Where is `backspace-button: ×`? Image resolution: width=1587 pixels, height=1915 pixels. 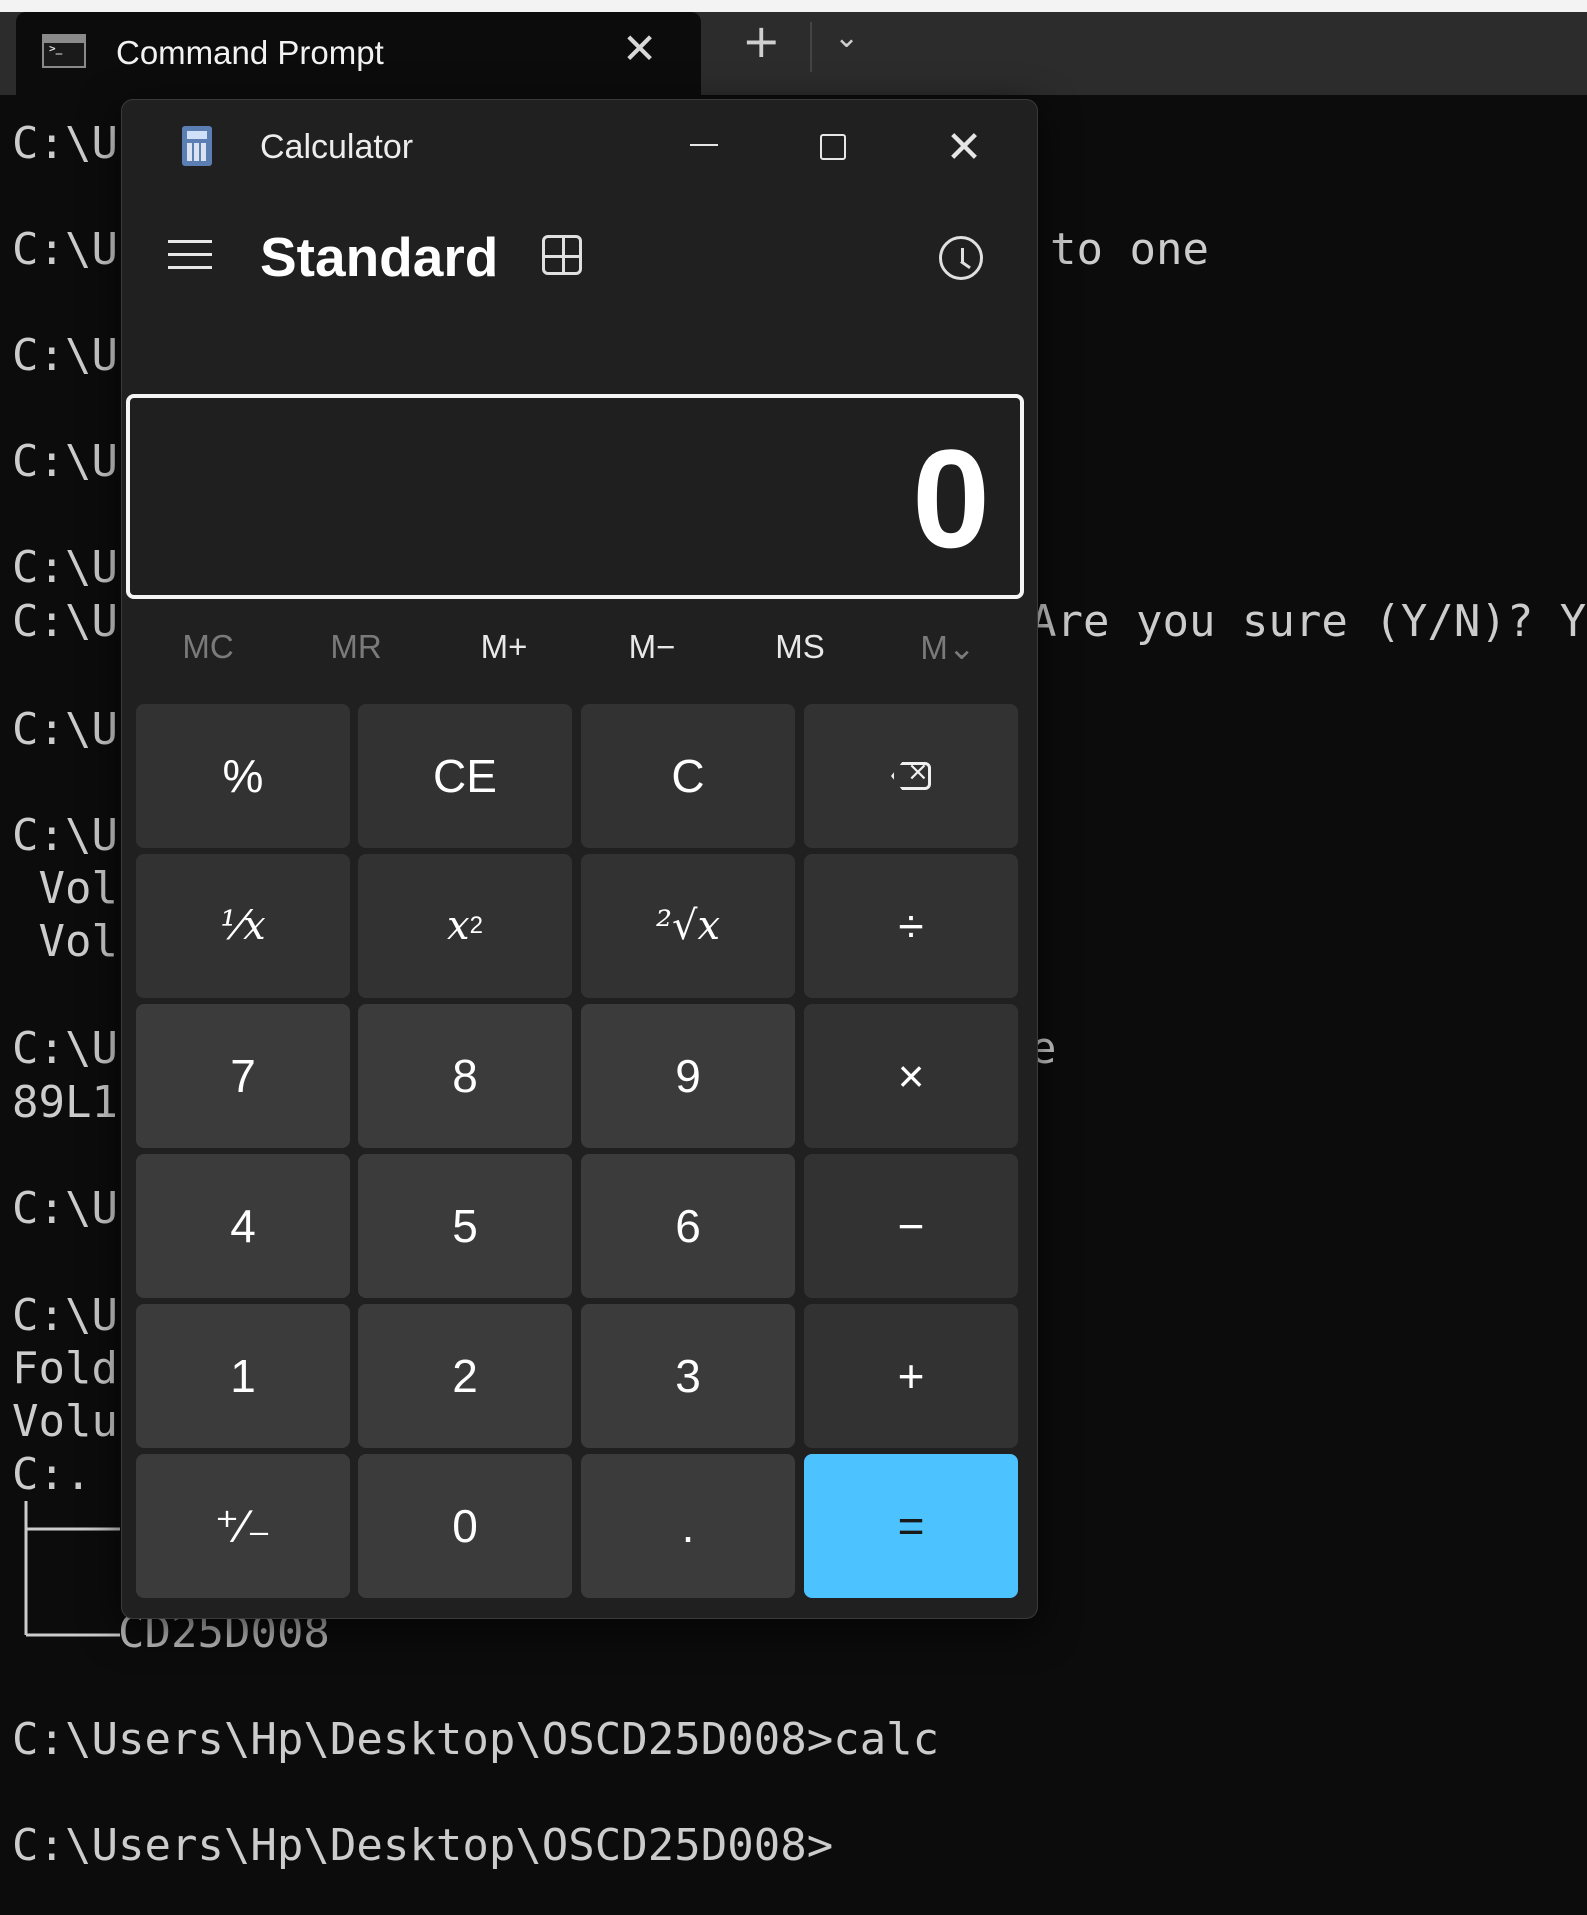
backspace-button: × is located at coordinates (911, 776).